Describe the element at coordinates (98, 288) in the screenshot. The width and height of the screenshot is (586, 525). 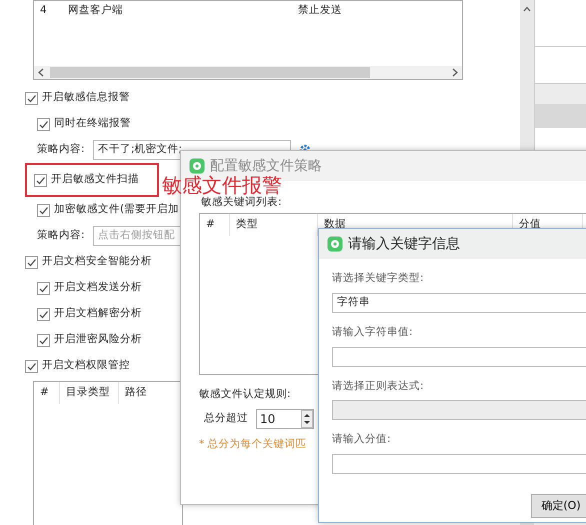
I see `checkbox-label: 开启文档发送分析` at that location.